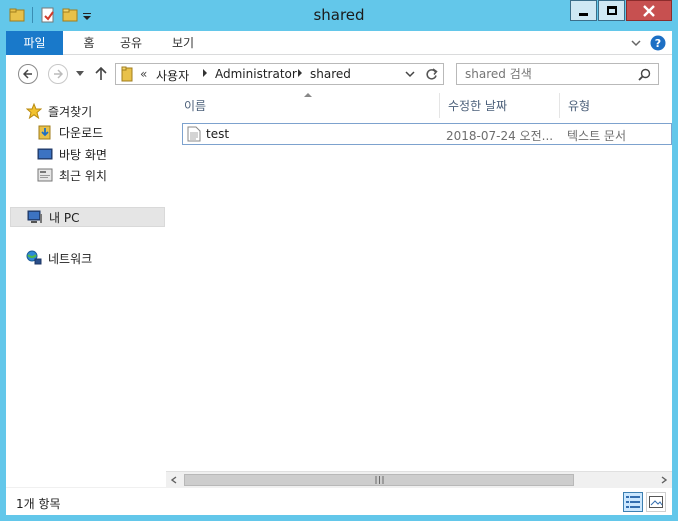 This screenshot has height=521, width=678. I want to click on back-arrow-icon, so click(27, 74).